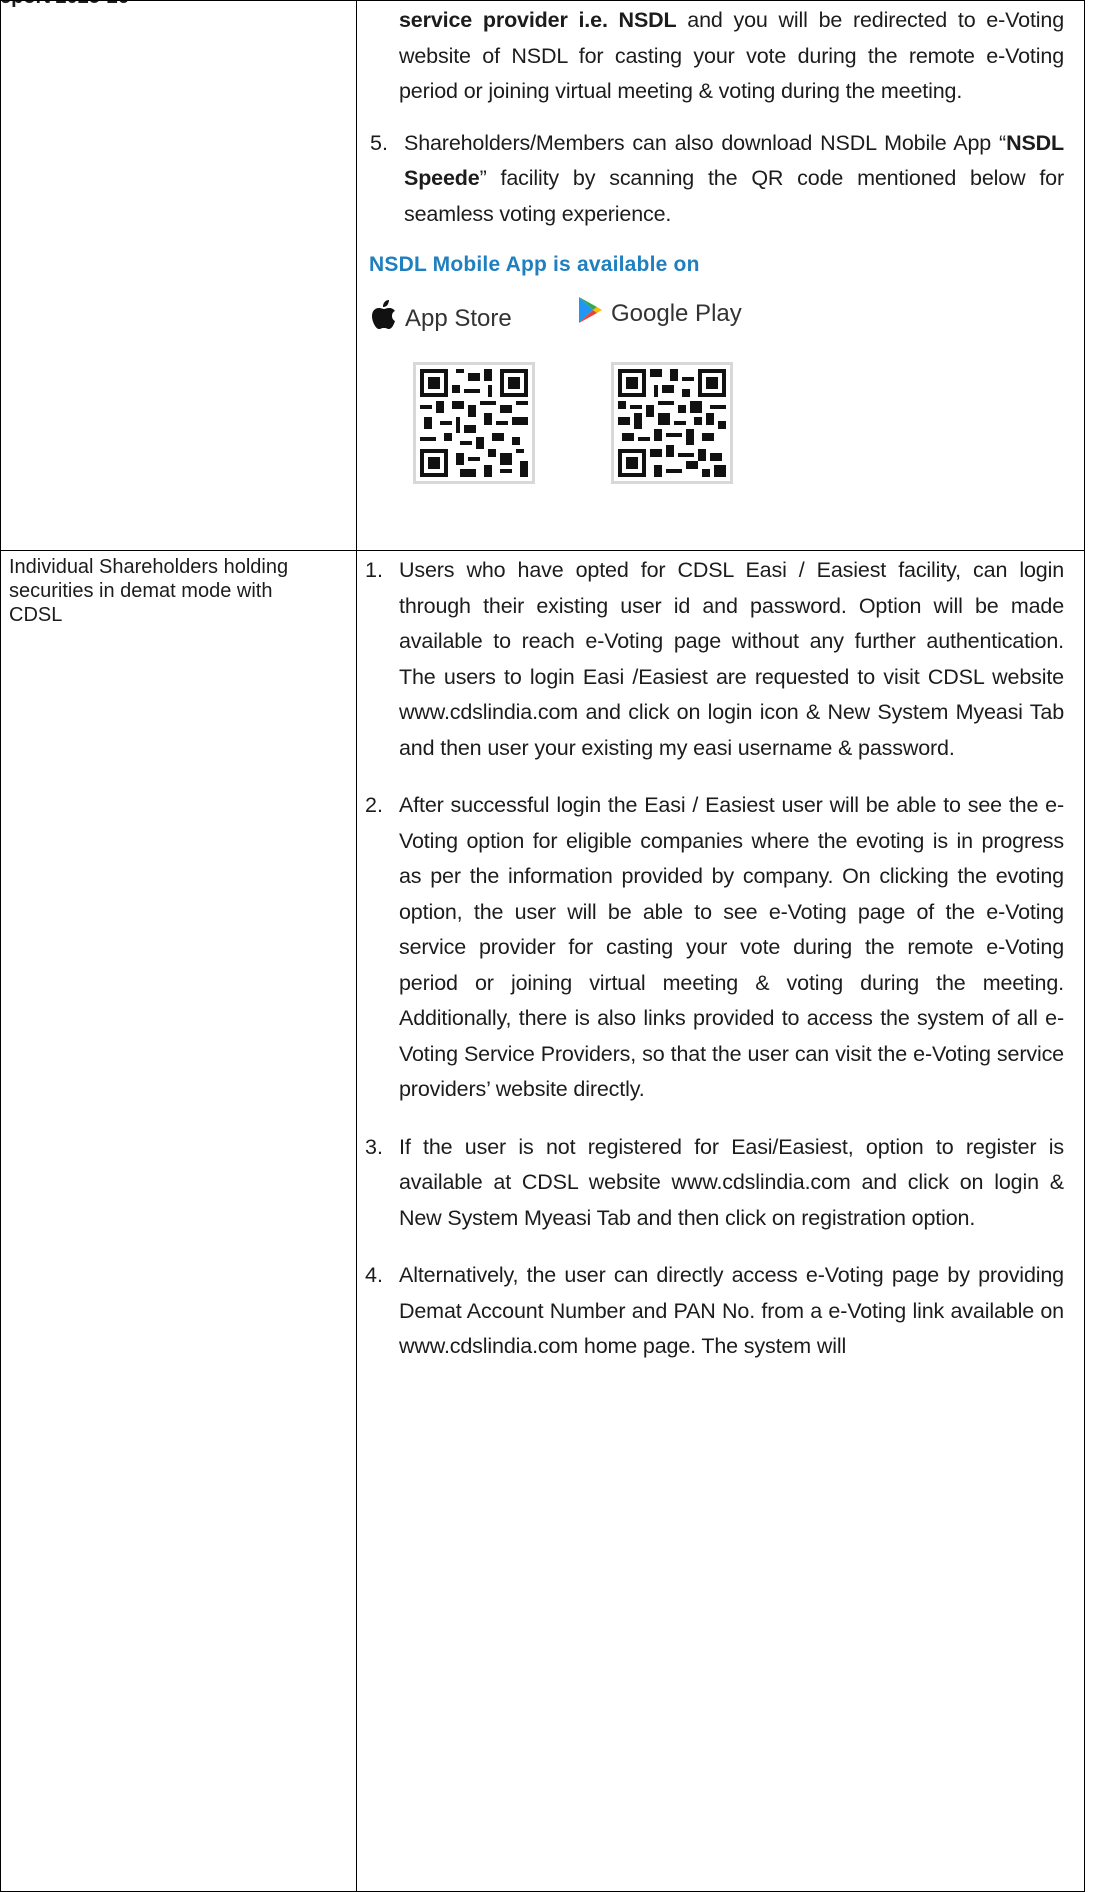 This screenshot has height=1892, width=1093. Describe the element at coordinates (538, 20) in the screenshot. I see `continued-bold-text: service provider i.e. NSDL` at that location.